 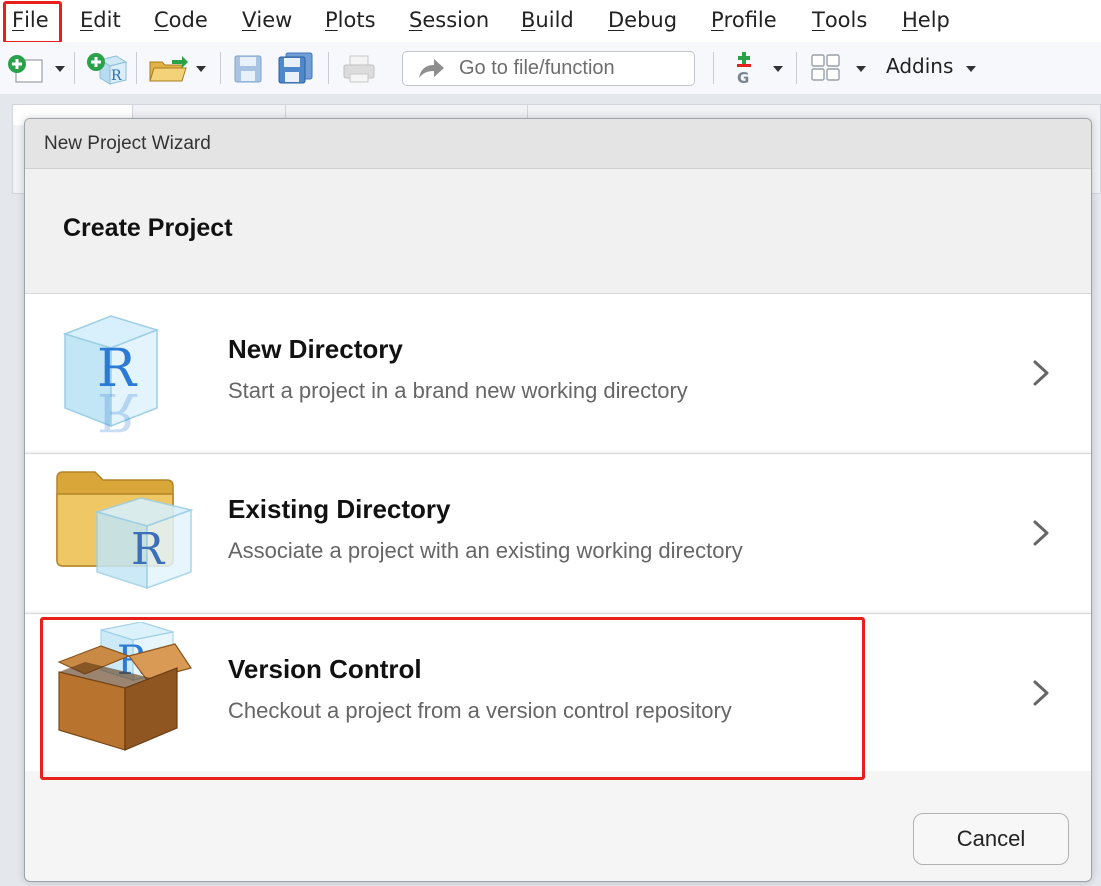 I want to click on menu-edit: Edit, so click(x=100, y=20).